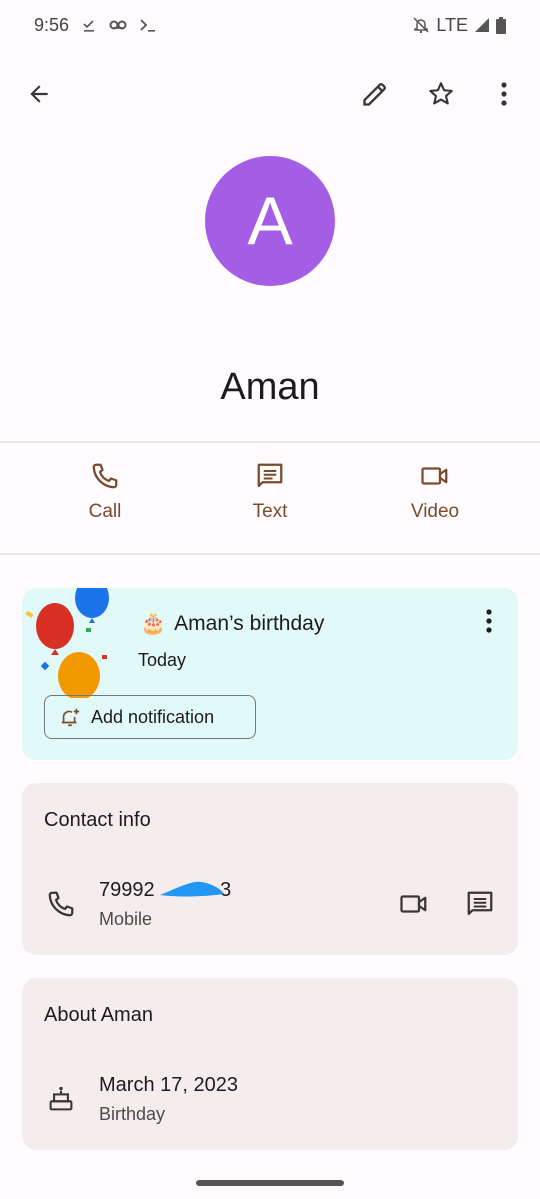  I want to click on avatar: A, so click(270, 221).